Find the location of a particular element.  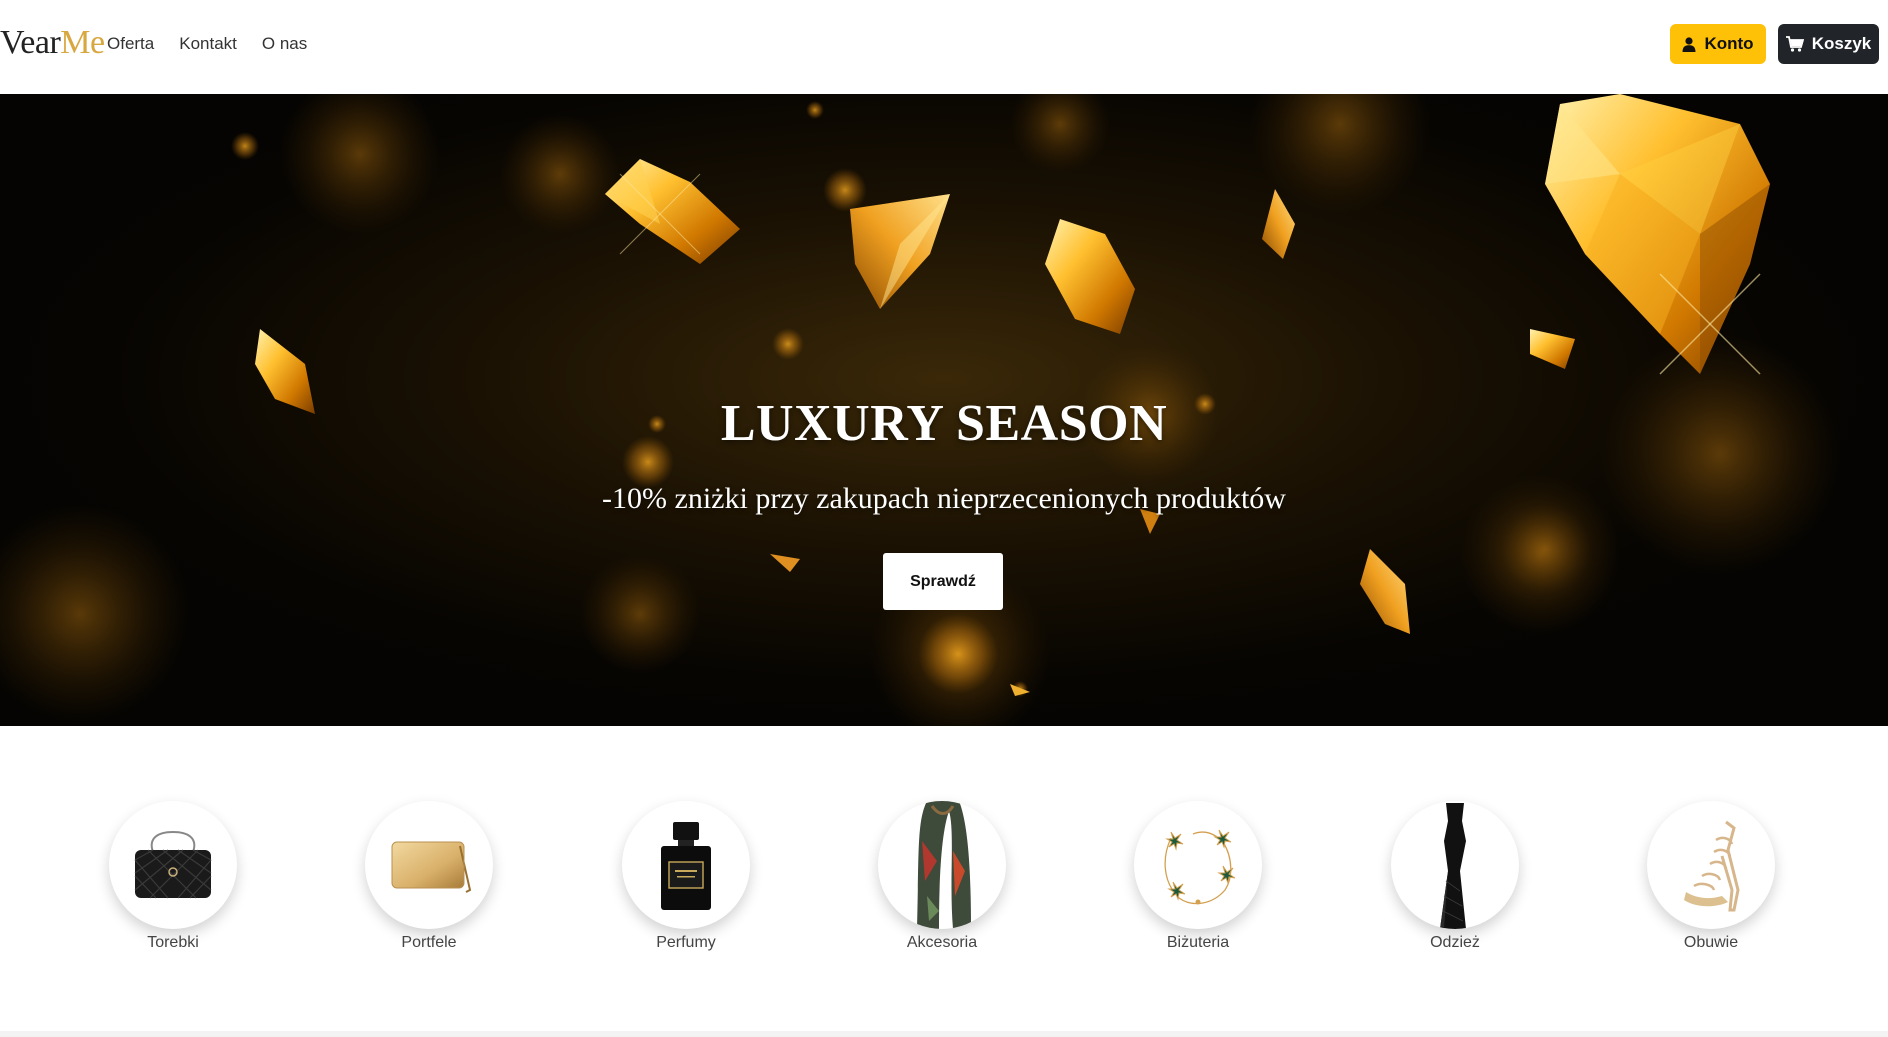

category-item-obuwie: Obuwie is located at coordinates (1711, 877).